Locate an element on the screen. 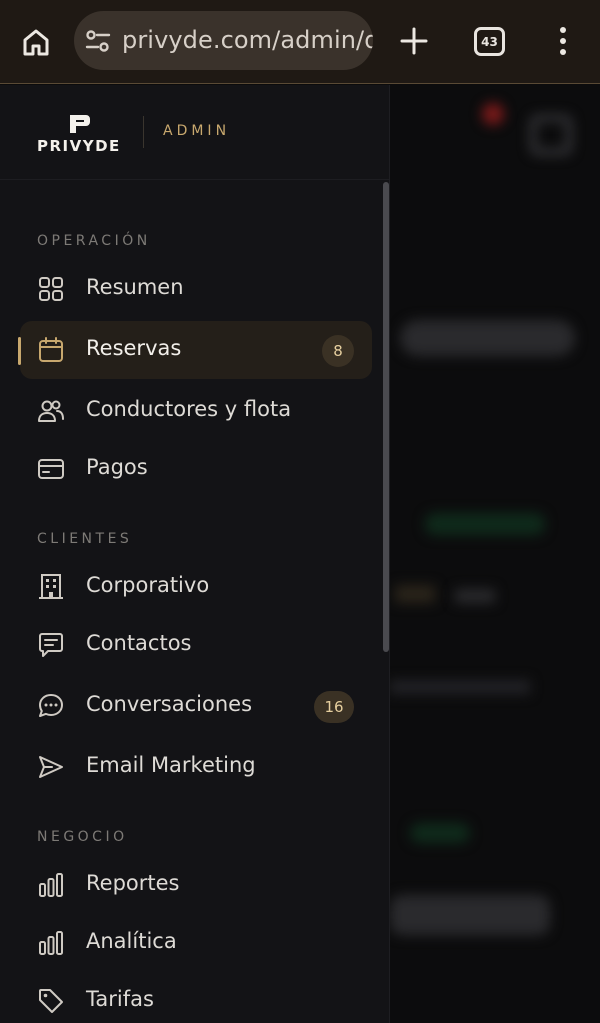 This screenshot has width=600, height=1023. new-tab-button is located at coordinates (414, 41).